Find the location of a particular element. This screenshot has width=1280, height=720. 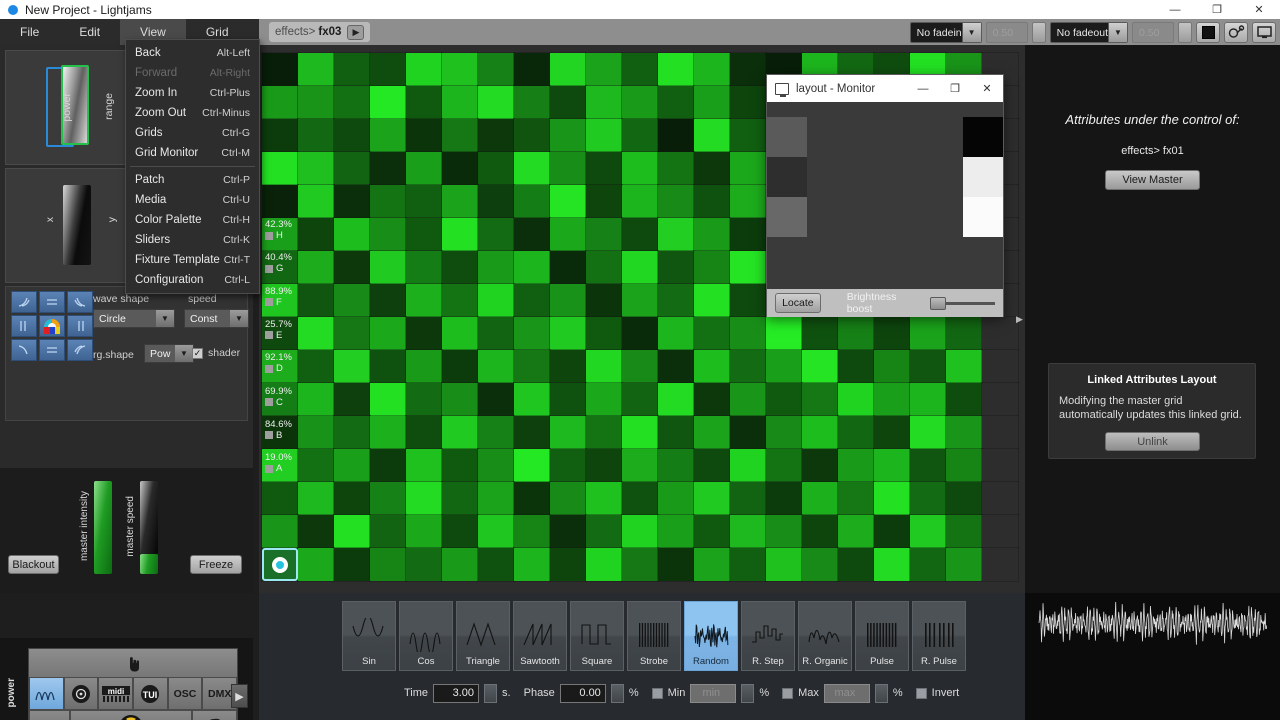

waveform-button-pulse: Pulse is located at coordinates (882, 636).